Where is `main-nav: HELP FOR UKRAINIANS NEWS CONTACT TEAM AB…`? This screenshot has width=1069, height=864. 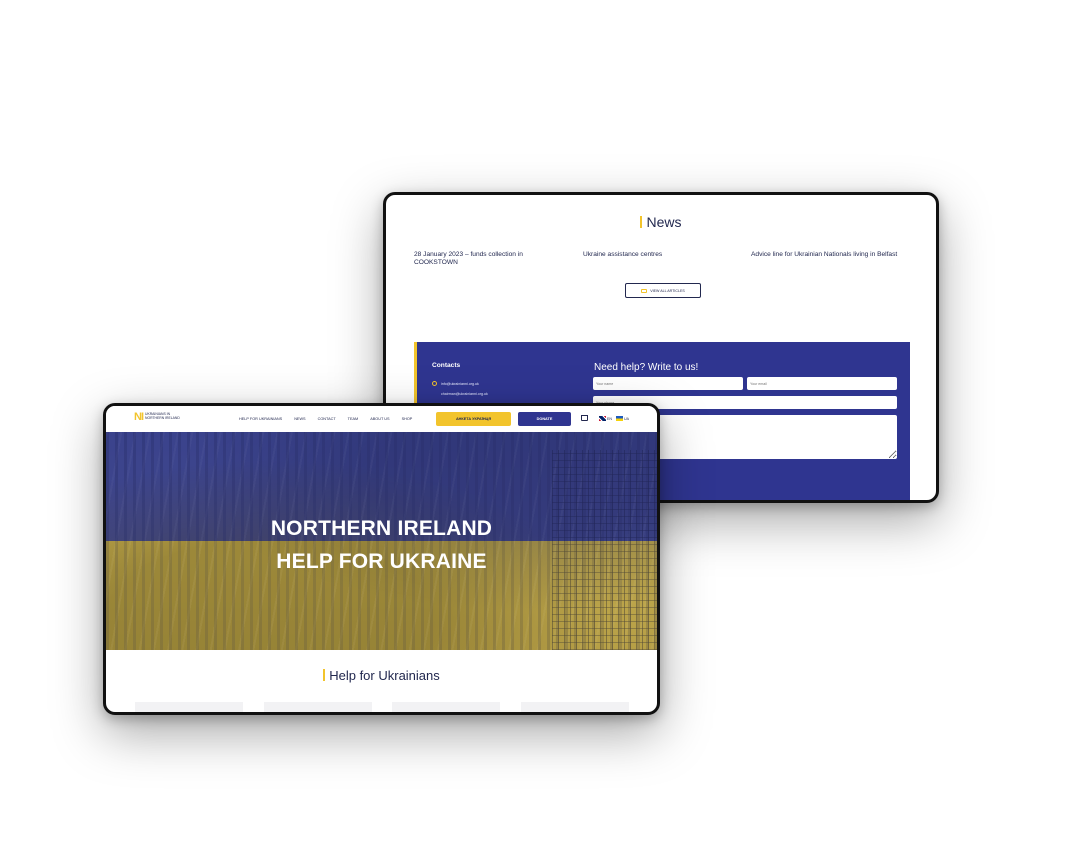 main-nav: HELP FOR UKRAINIANS NEWS CONTACT TEAM AB… is located at coordinates (325, 419).